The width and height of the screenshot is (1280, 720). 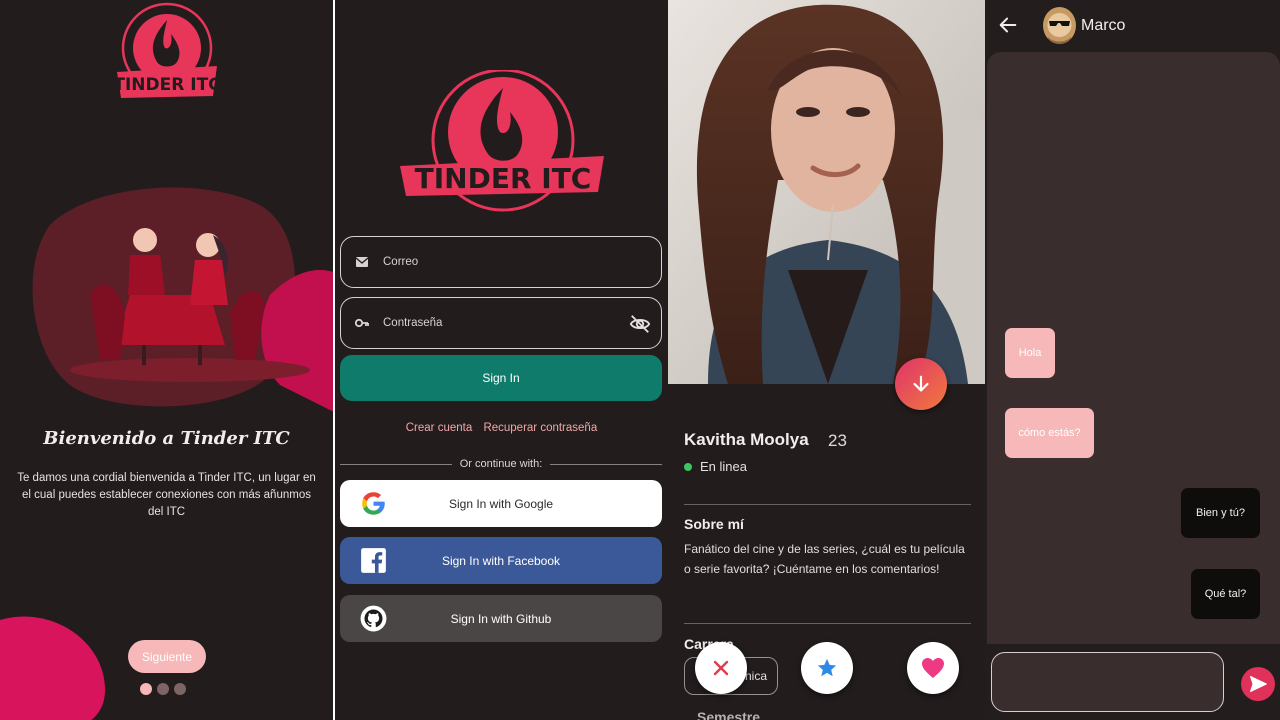 I want to click on continue-with-label: Or continue with:, so click(x=501, y=464).